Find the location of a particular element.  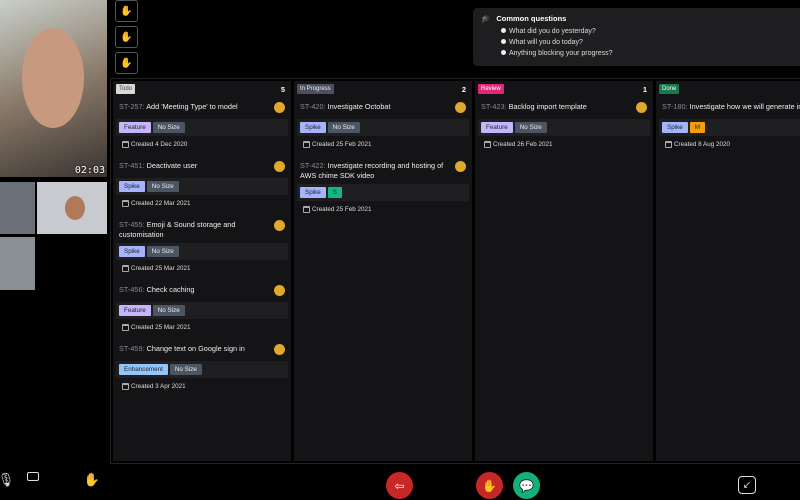

created-date: Created 4 Dec 2020 is located at coordinates (159, 144).